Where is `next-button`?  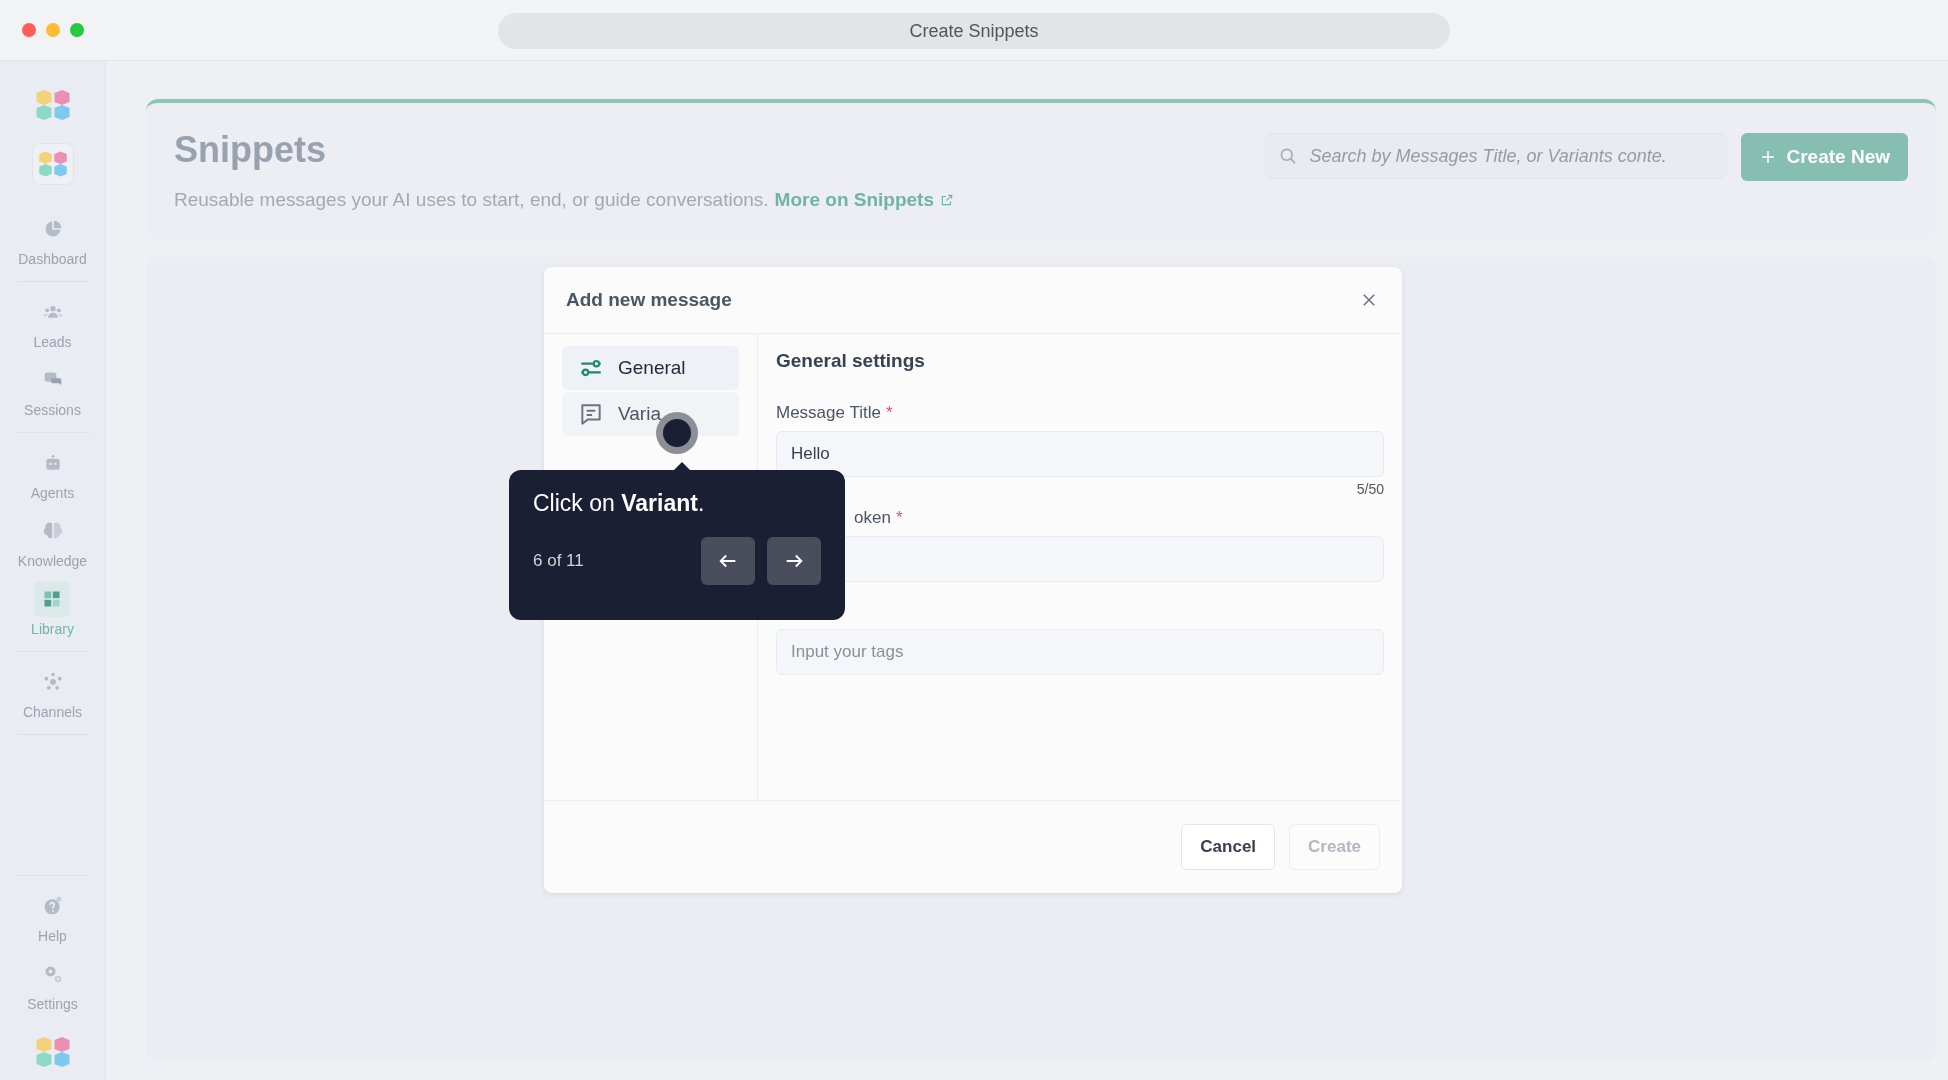 next-button is located at coordinates (794, 561).